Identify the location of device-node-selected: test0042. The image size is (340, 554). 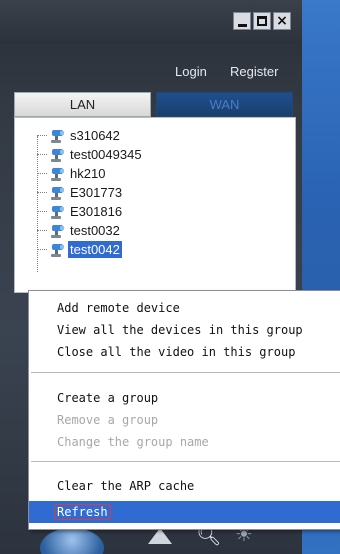
(137, 249).